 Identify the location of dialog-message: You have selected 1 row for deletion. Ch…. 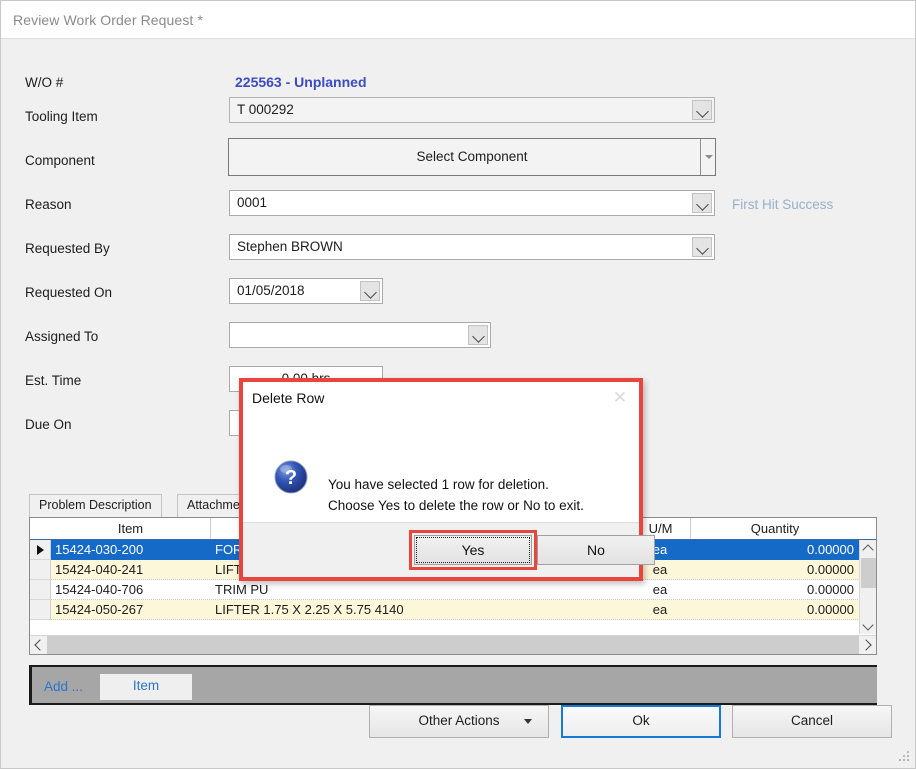
(456, 495).